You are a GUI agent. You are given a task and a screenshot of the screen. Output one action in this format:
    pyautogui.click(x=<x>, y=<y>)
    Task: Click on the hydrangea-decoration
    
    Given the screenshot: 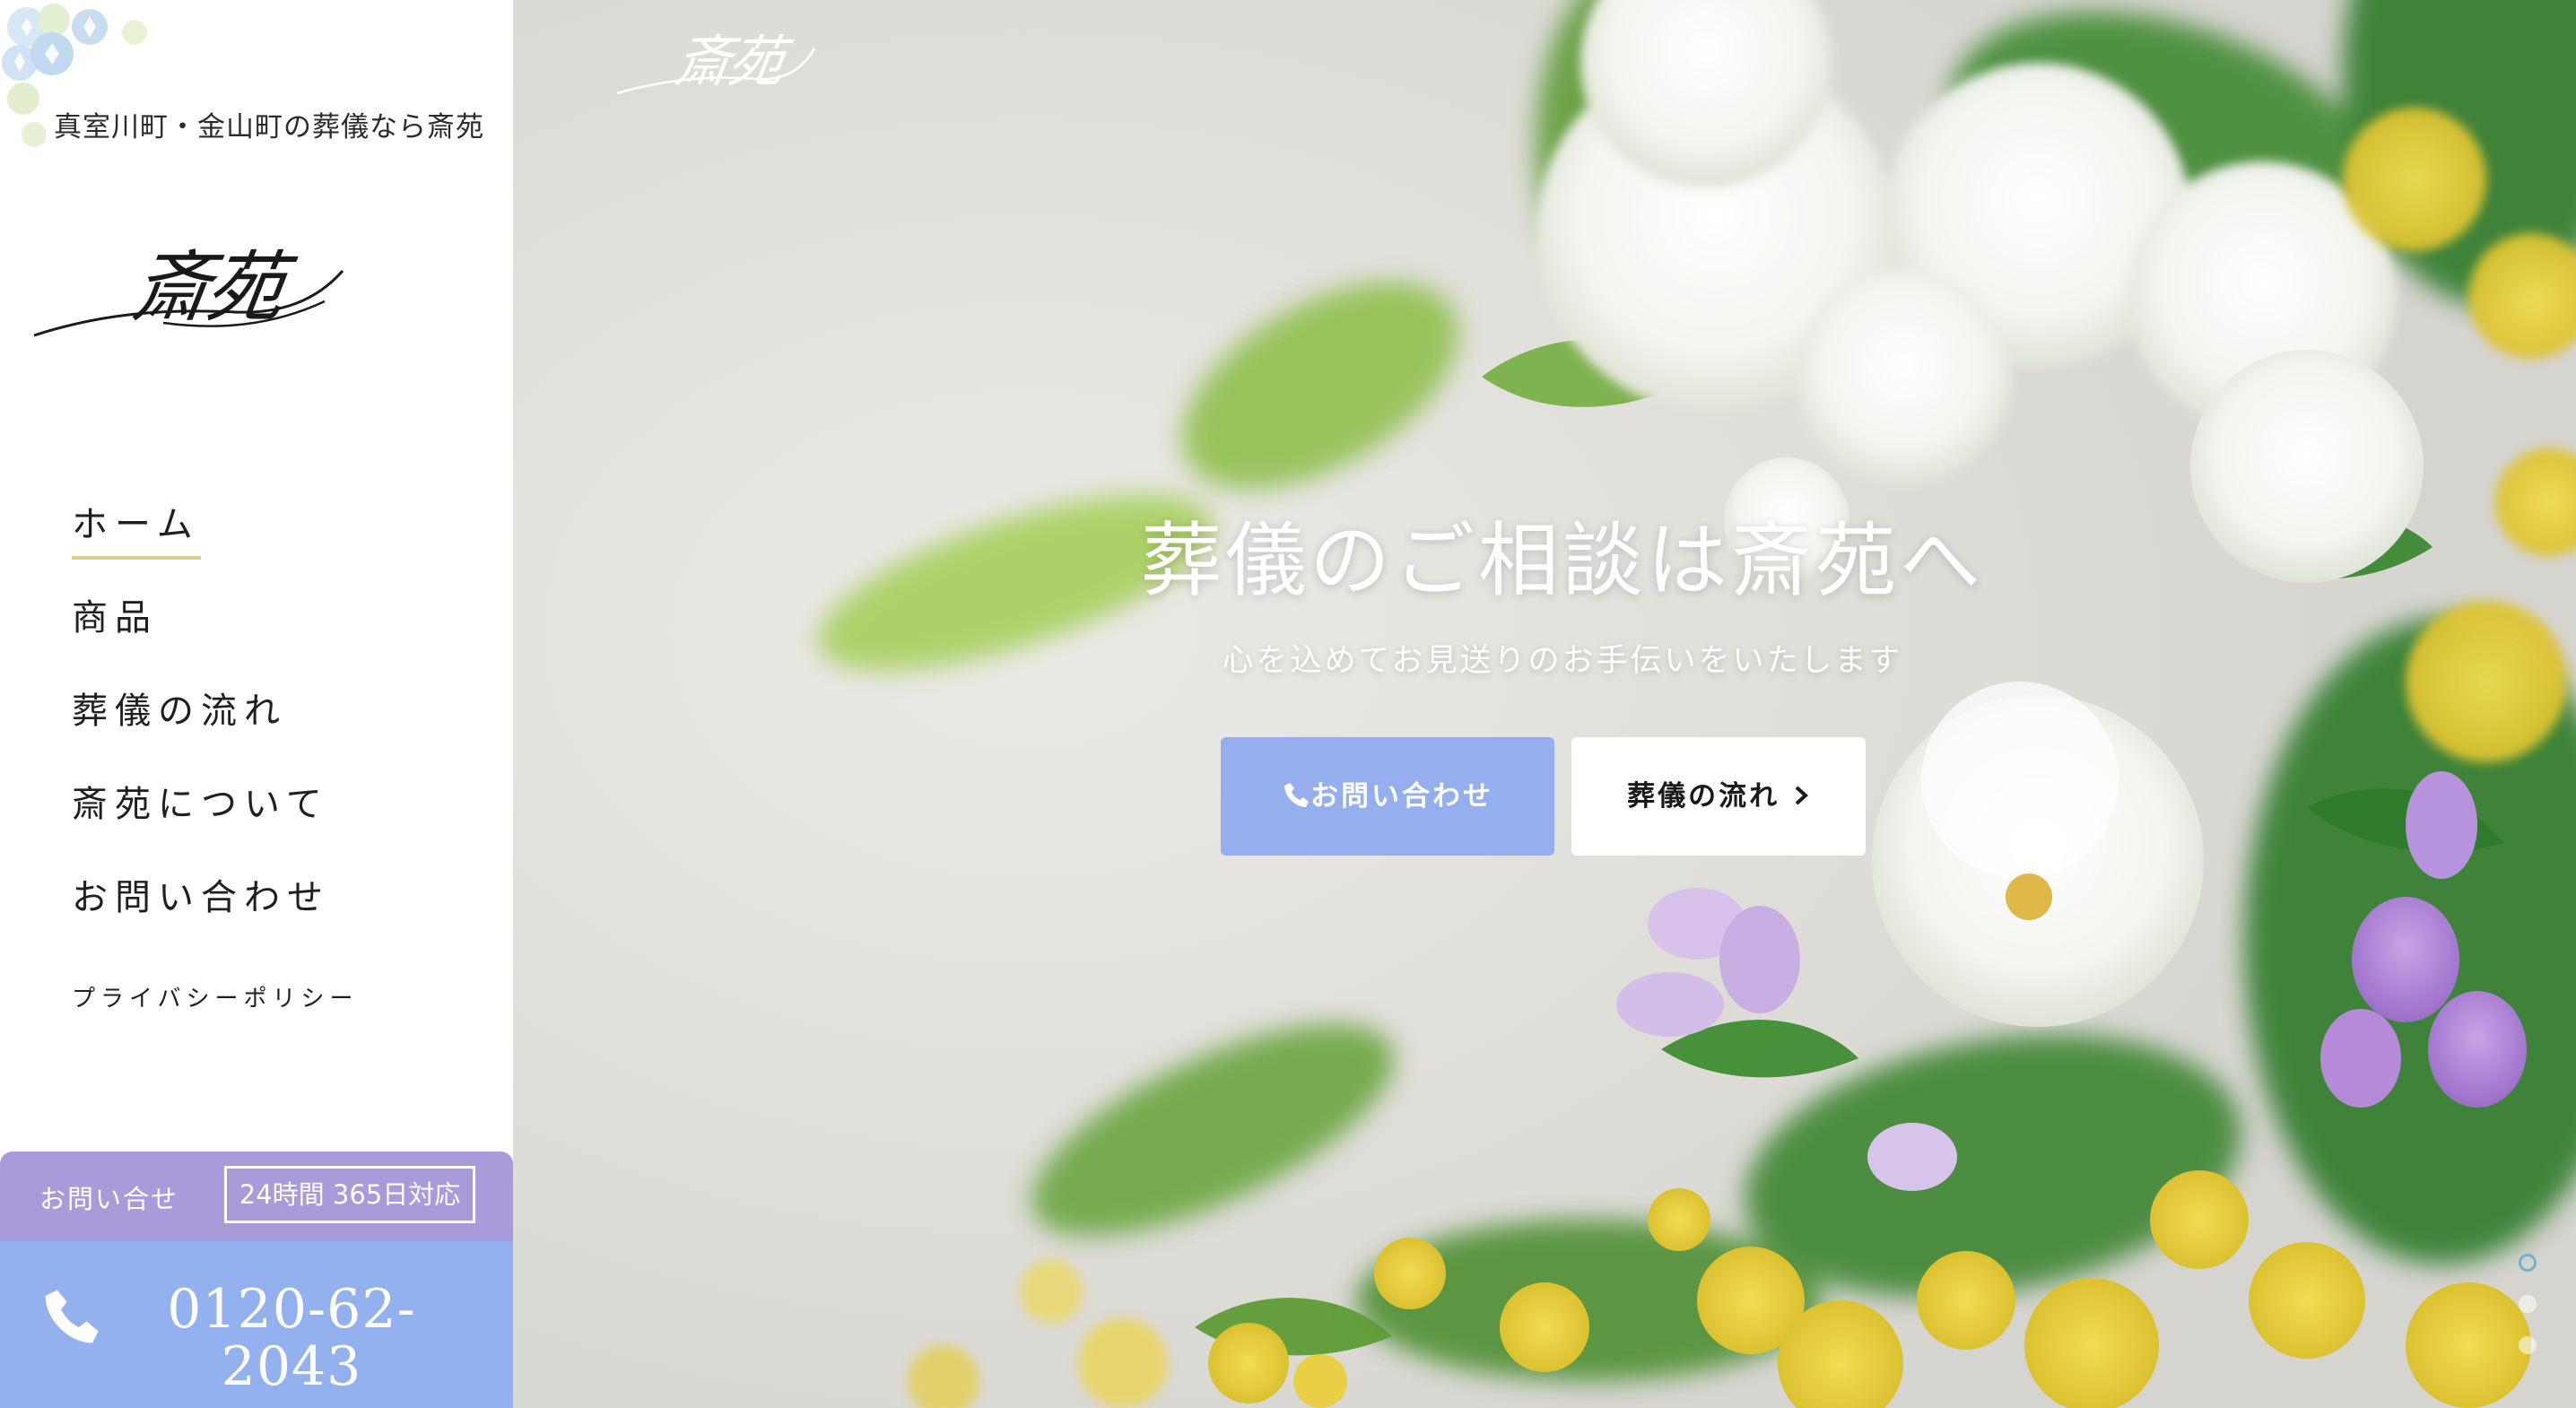 What is the action you would take?
    pyautogui.click(x=74, y=75)
    